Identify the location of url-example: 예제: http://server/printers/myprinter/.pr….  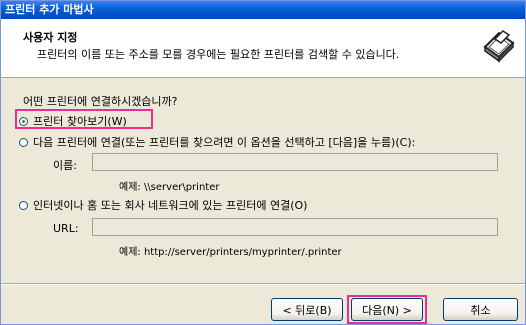
(230, 252).